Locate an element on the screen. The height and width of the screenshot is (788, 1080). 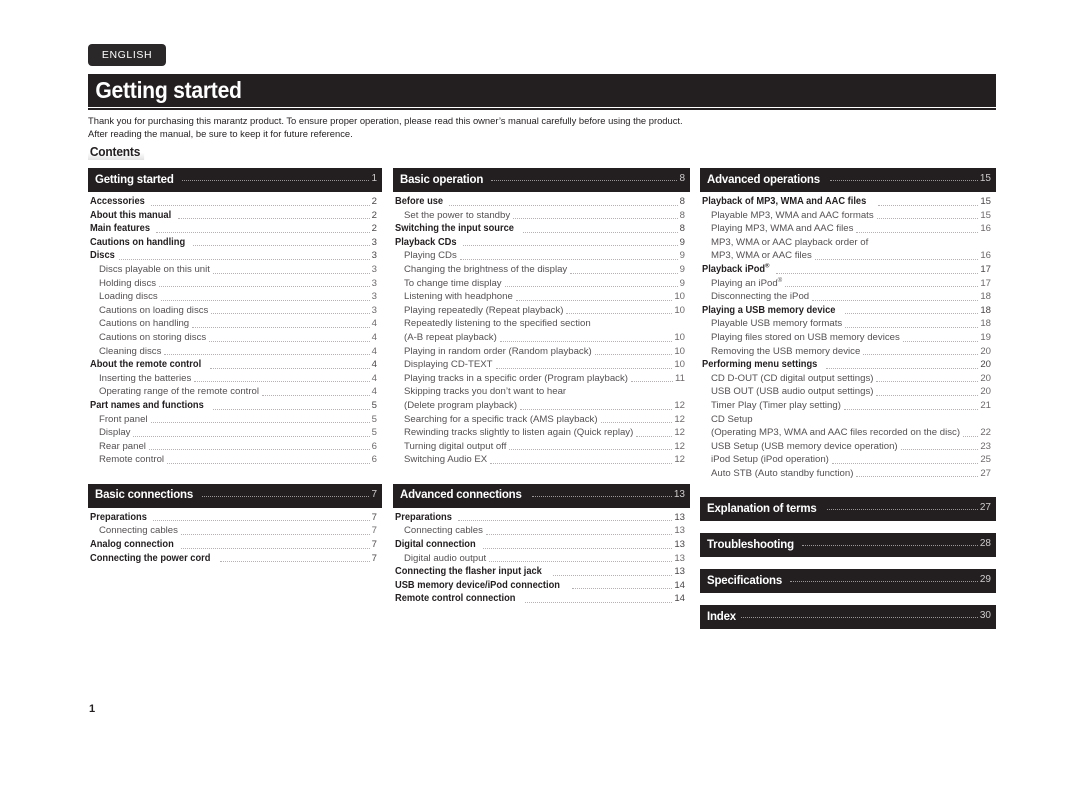
section-header-getting-started: Getting started 1 is located at coordinates (235, 178).